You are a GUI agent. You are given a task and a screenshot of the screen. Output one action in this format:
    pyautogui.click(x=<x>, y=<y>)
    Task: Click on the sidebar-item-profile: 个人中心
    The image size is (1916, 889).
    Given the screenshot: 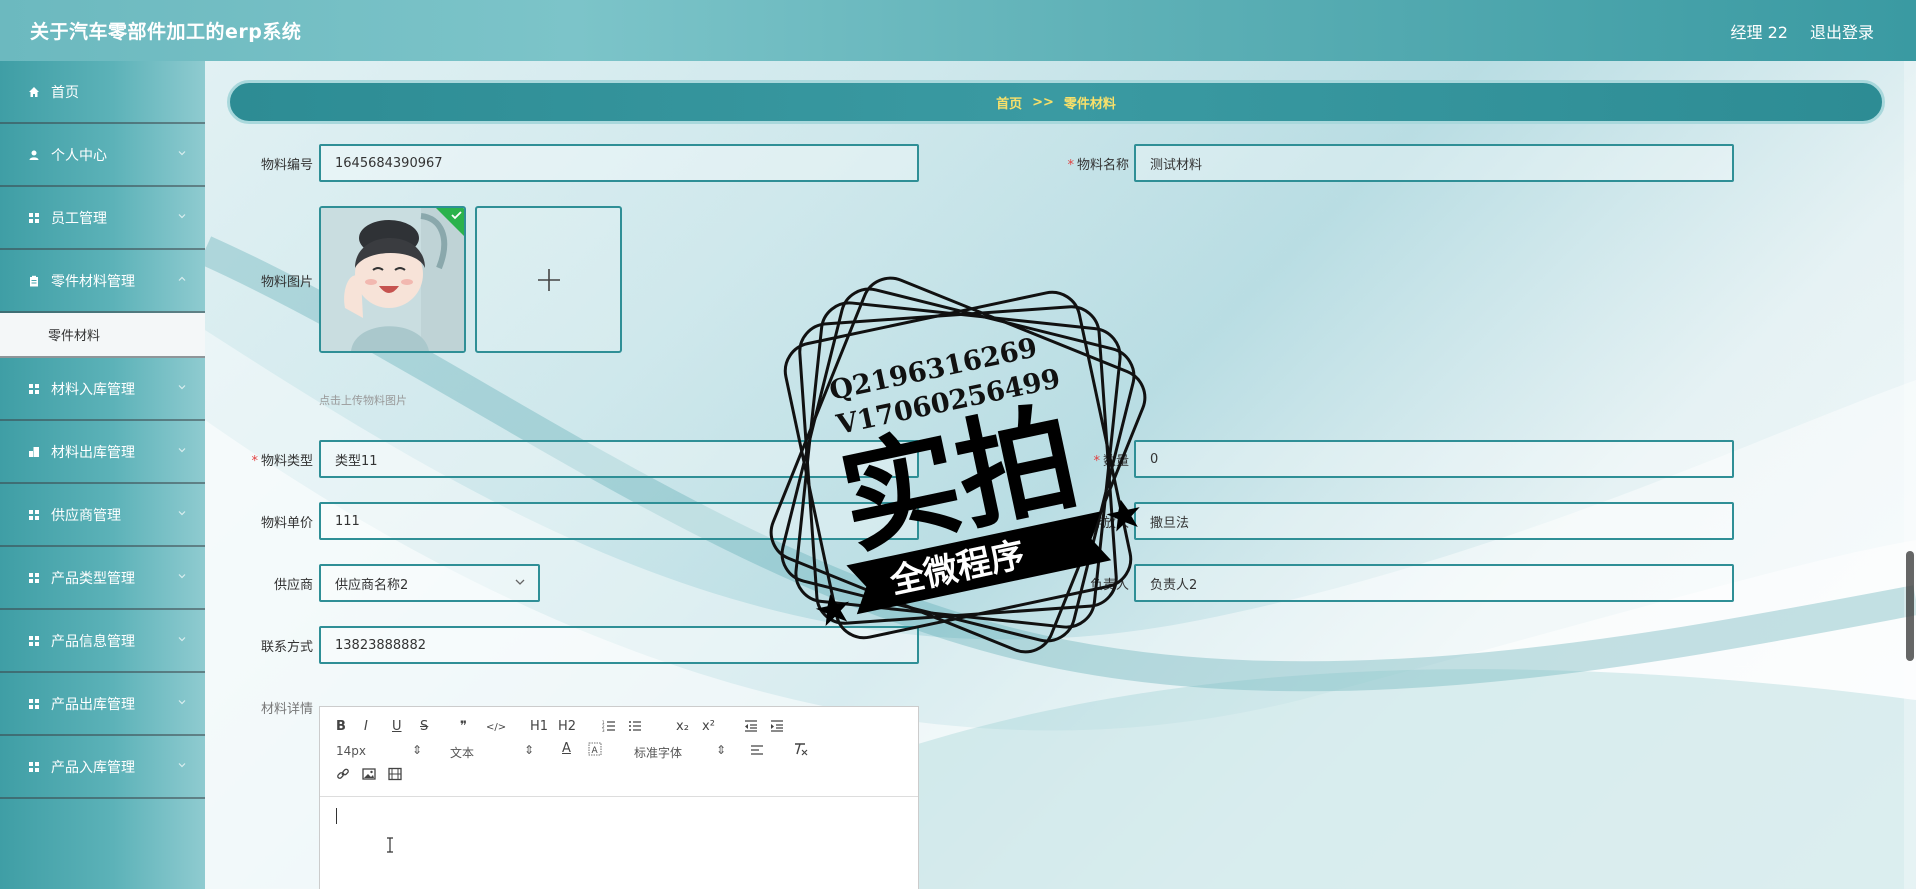 What is the action you would take?
    pyautogui.click(x=102, y=155)
    